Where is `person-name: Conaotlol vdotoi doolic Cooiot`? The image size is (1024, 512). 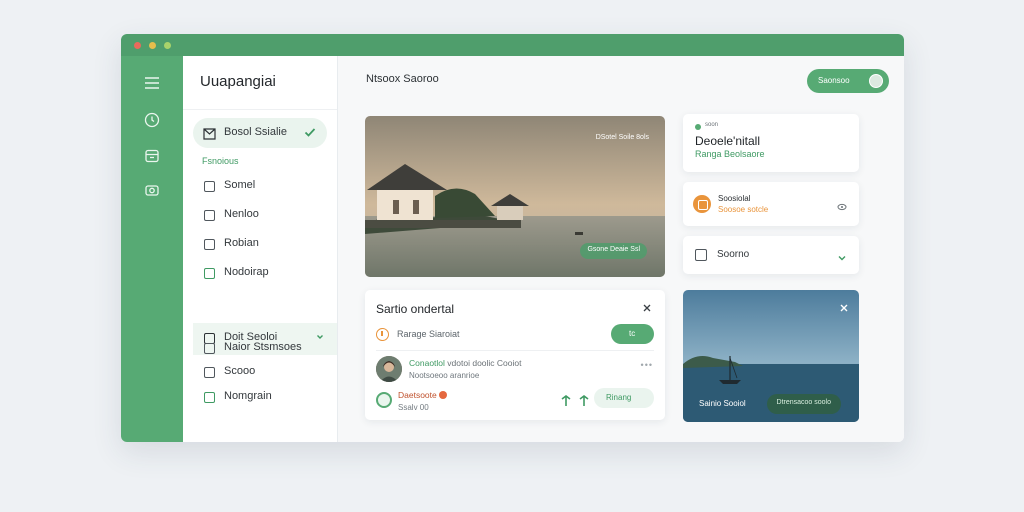 person-name: Conaotlol vdotoi doolic Cooiot is located at coordinates (465, 363).